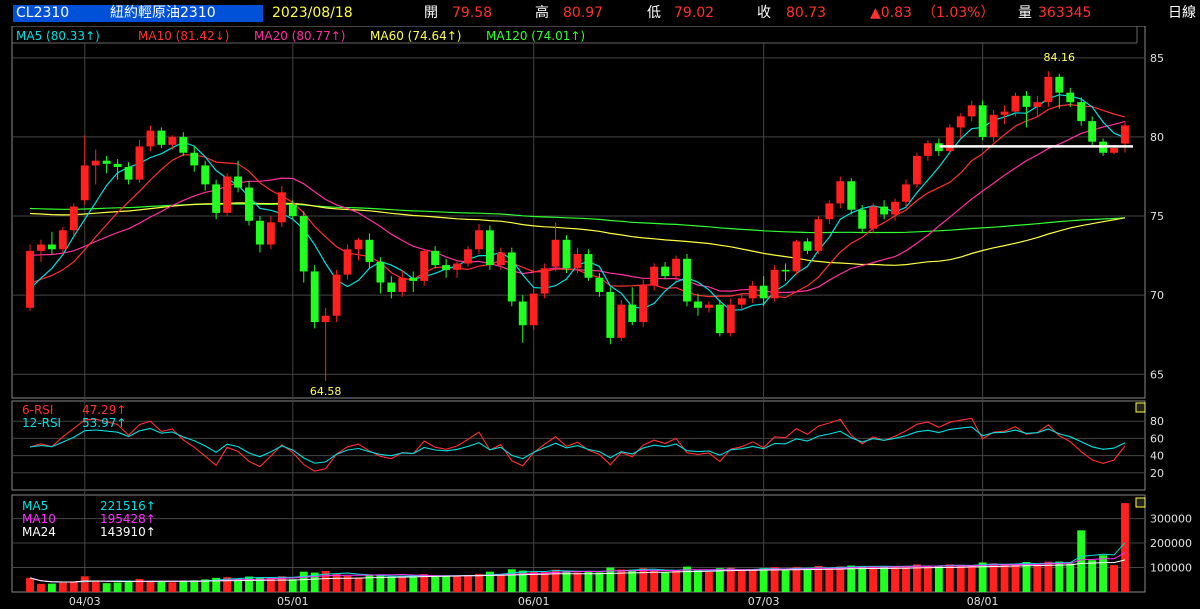  I want to click on low-price-label: 64.58, so click(326, 391).